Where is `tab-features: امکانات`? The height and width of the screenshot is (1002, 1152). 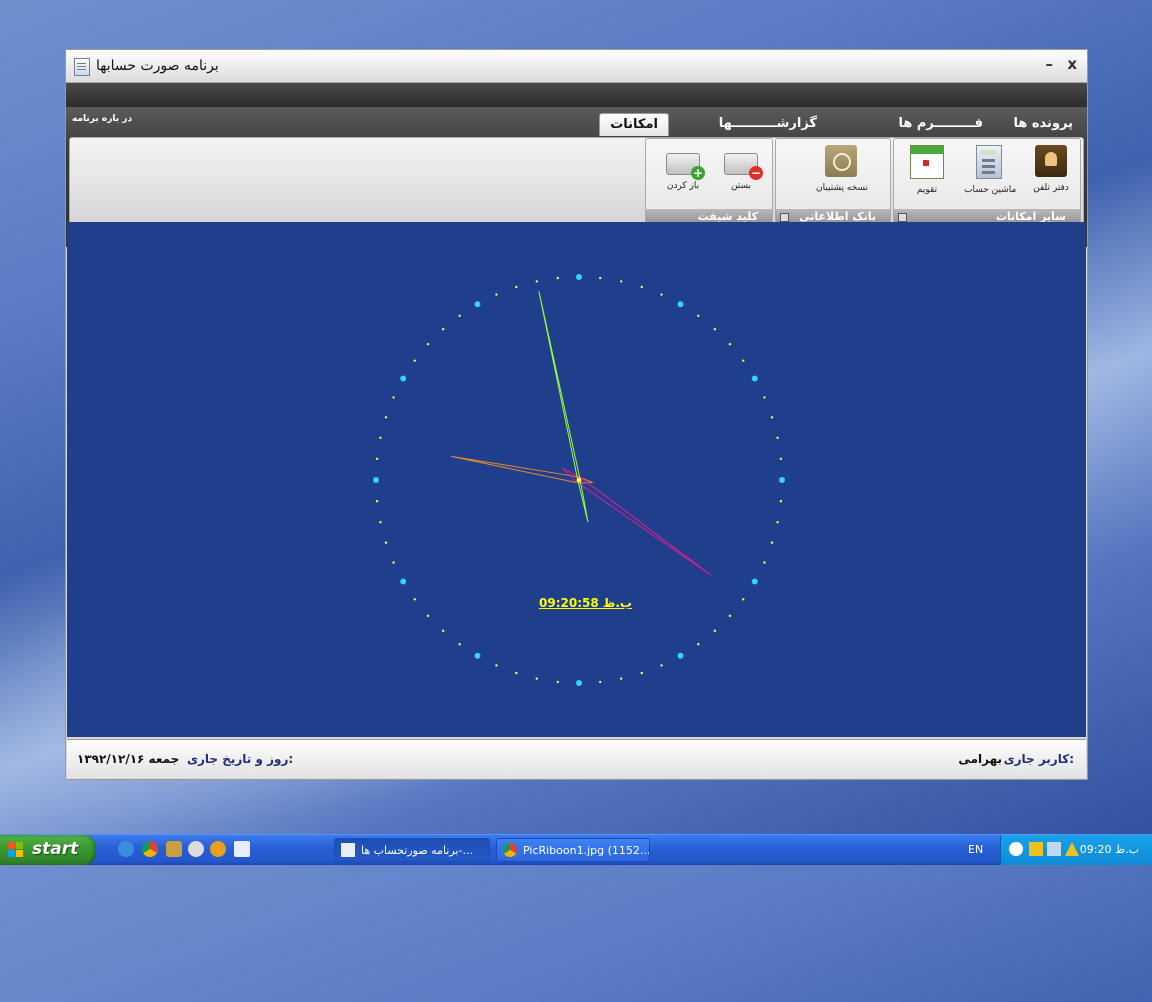
tab-features: امکانات is located at coordinates (634, 124).